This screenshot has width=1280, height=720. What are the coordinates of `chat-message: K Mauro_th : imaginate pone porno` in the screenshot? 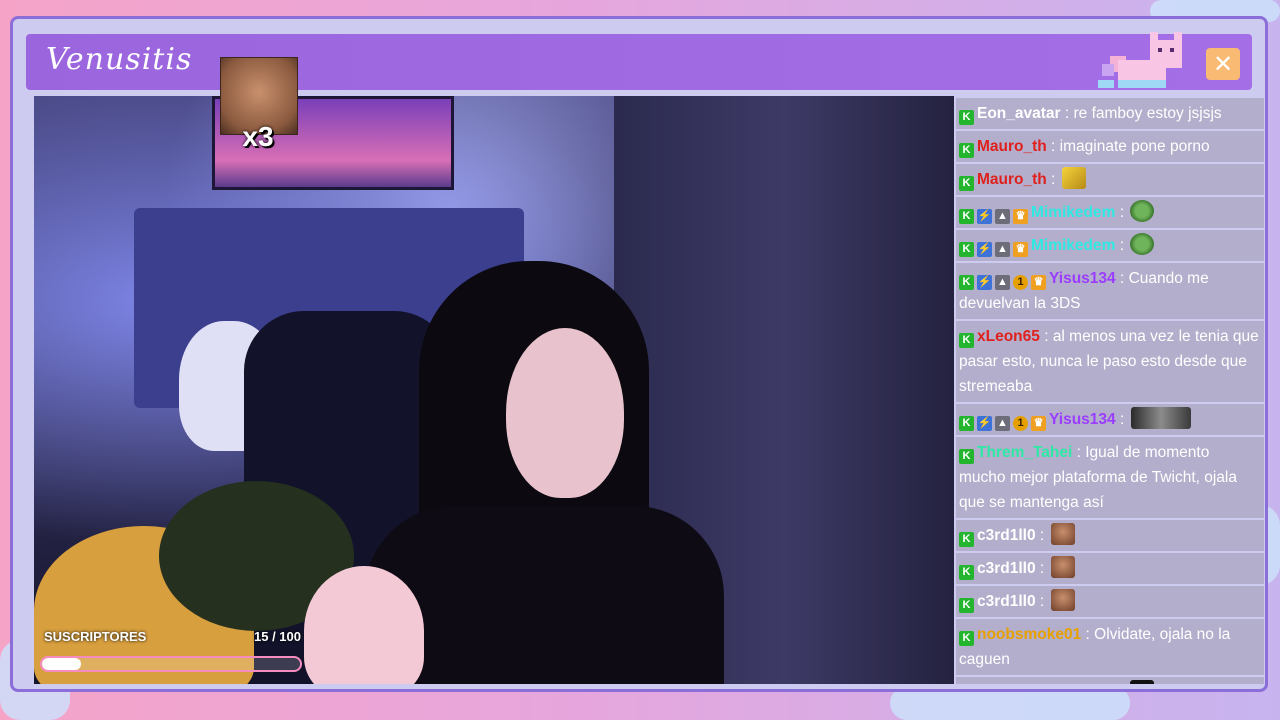 It's located at (1110, 146).